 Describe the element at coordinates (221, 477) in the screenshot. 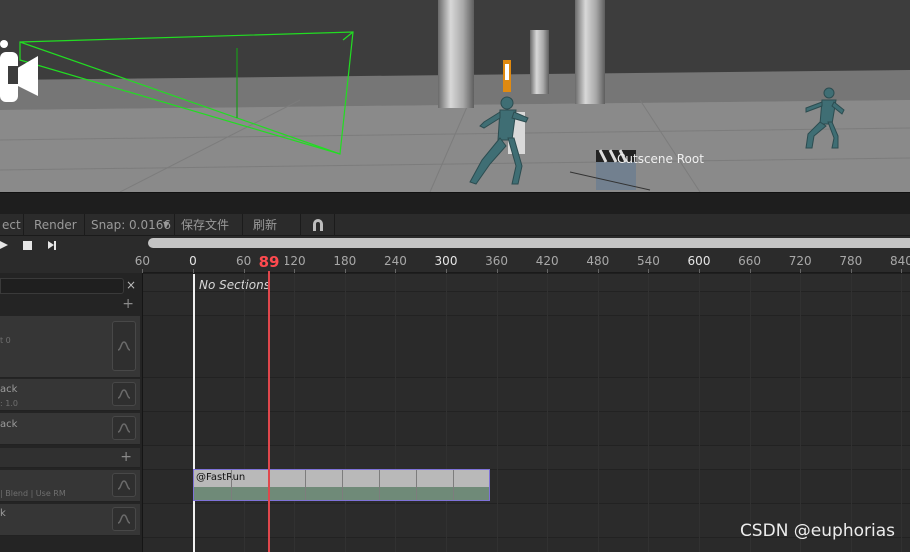

I see `clip-label: @FastRun` at that location.